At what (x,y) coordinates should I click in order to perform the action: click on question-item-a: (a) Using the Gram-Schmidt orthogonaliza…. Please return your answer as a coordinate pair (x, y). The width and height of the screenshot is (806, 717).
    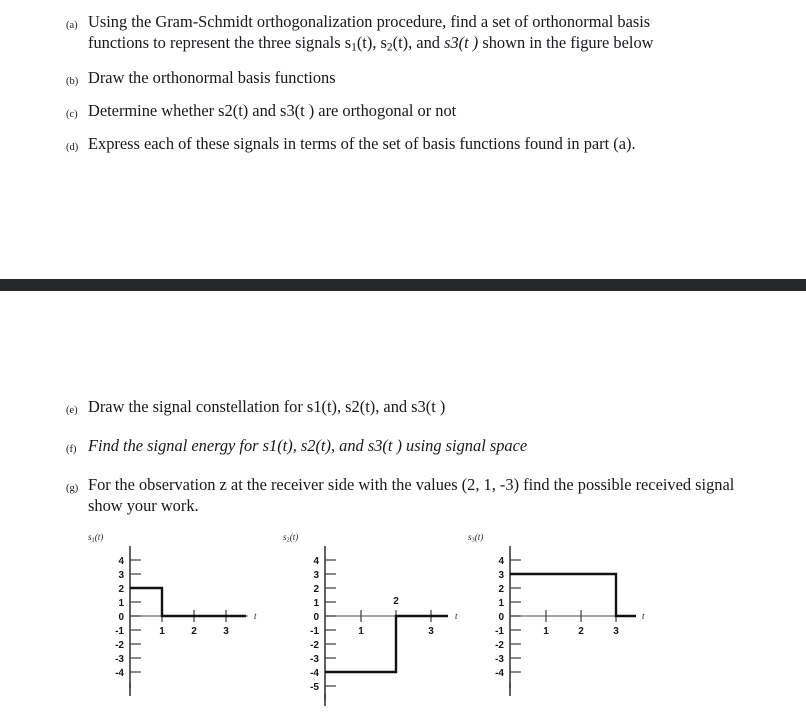
    Looking at the image, I should click on (416, 35).